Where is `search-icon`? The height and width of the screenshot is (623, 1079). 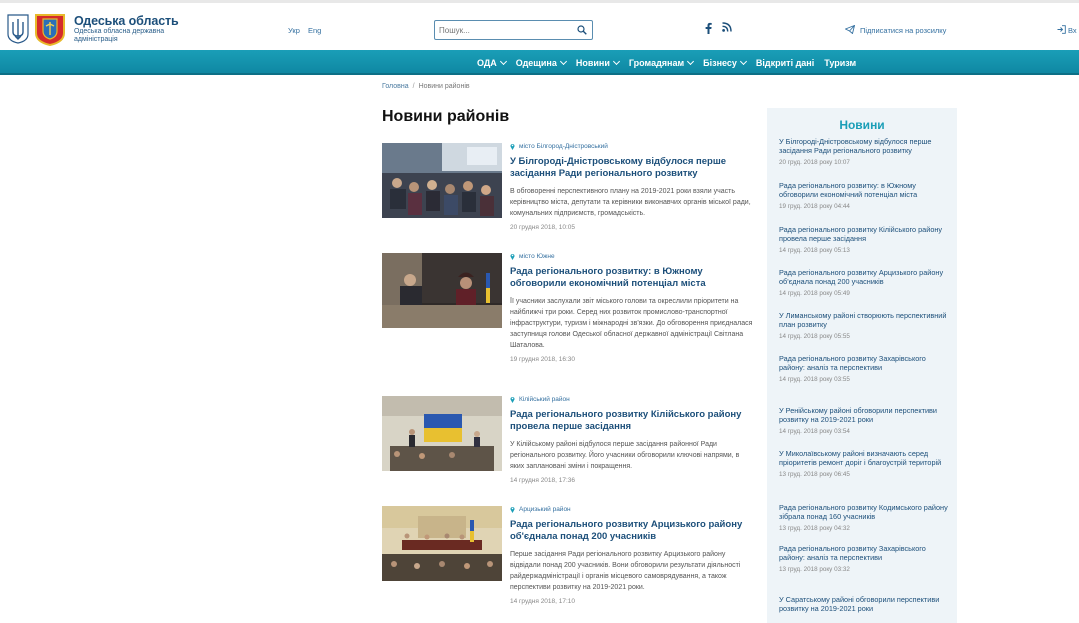 search-icon is located at coordinates (582, 30).